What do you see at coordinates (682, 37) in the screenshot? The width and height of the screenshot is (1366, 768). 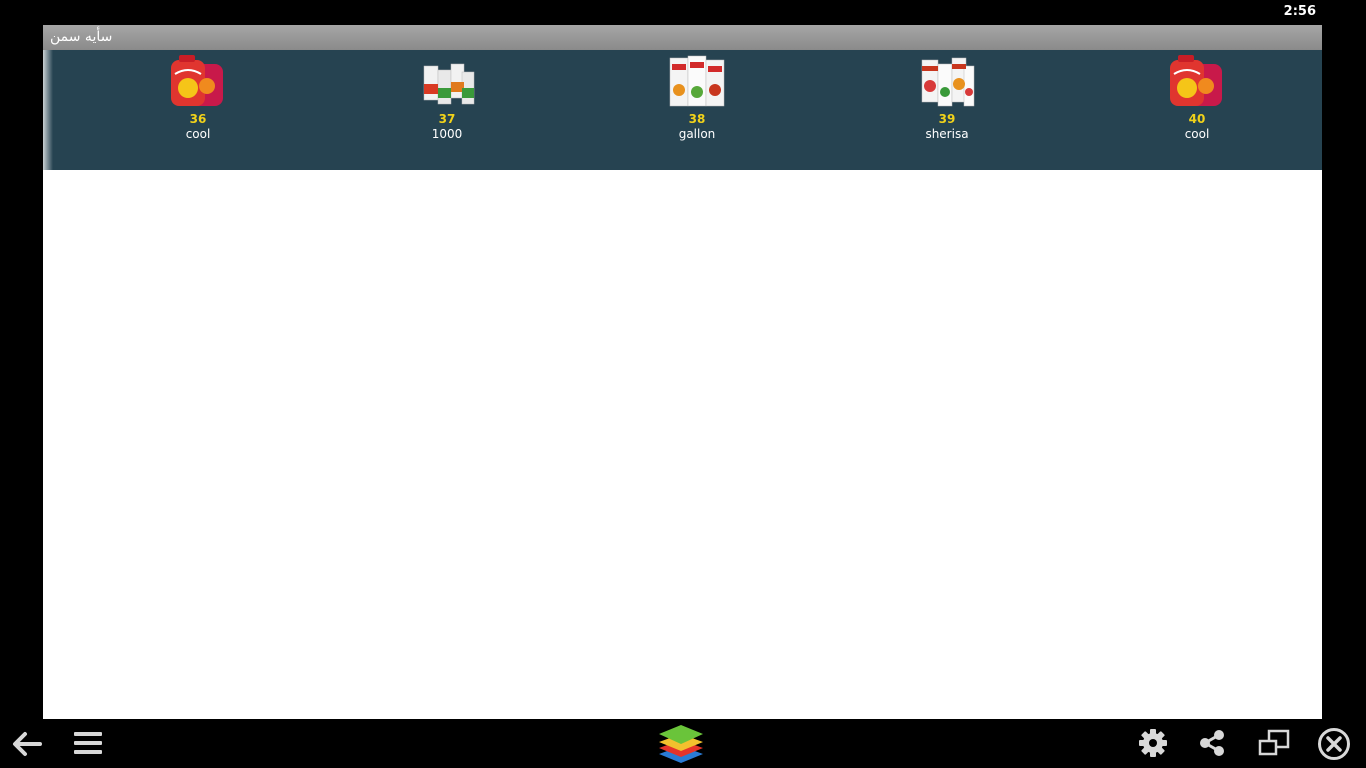 I see `app-title-bar: سأيه سمن` at bounding box center [682, 37].